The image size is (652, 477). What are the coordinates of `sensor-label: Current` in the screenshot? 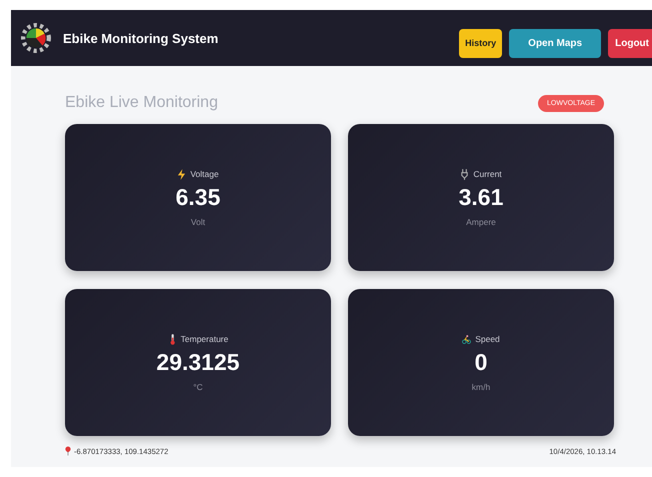 It's located at (487, 174).